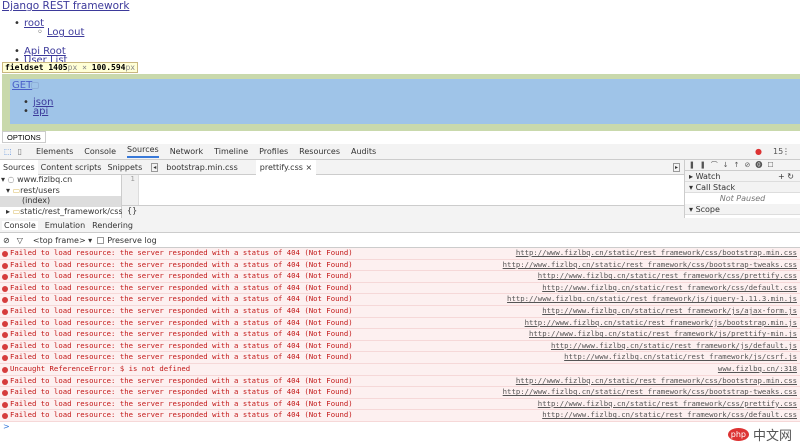 This screenshot has height=448, width=800. Describe the element at coordinates (742, 176) in the screenshot. I see `watch-section: ▸ Watch + ↻` at that location.